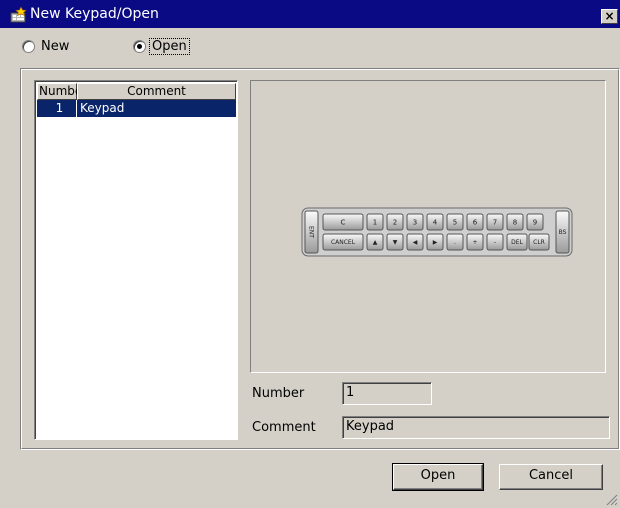  I want to click on title-bar: New Keypad/Open ×, so click(310, 14).